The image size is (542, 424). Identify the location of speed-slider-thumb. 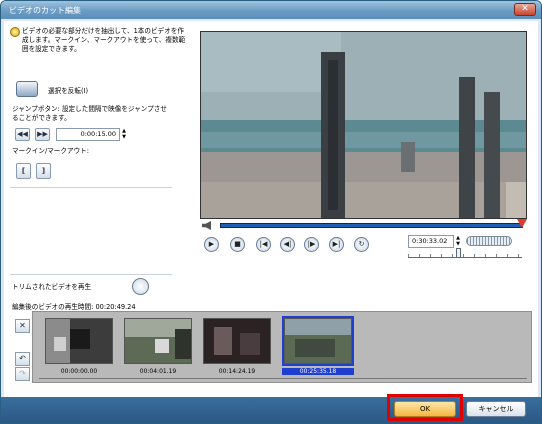
(458, 253).